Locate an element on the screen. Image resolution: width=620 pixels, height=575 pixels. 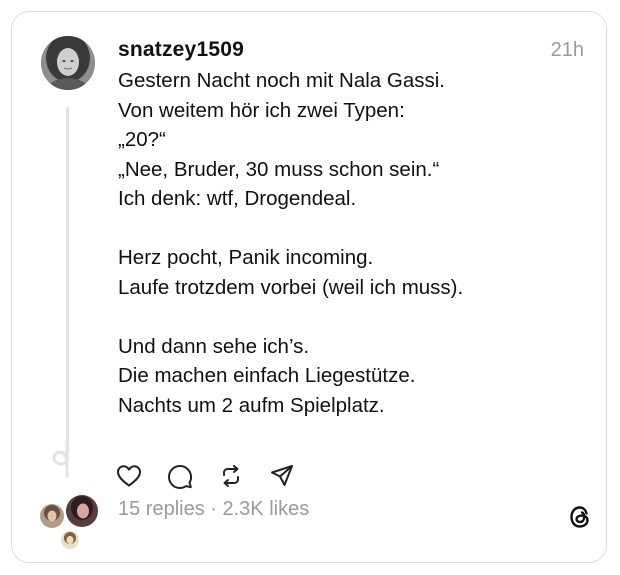
repost-icon is located at coordinates (231, 476).